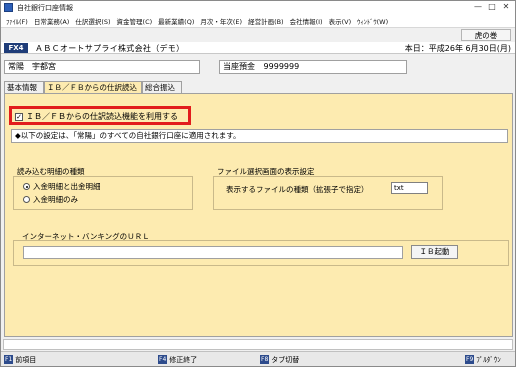 The image size is (516, 367). Describe the element at coordinates (135, 21) in the screenshot. I see `menu-funds: 資金管理(C)` at that location.